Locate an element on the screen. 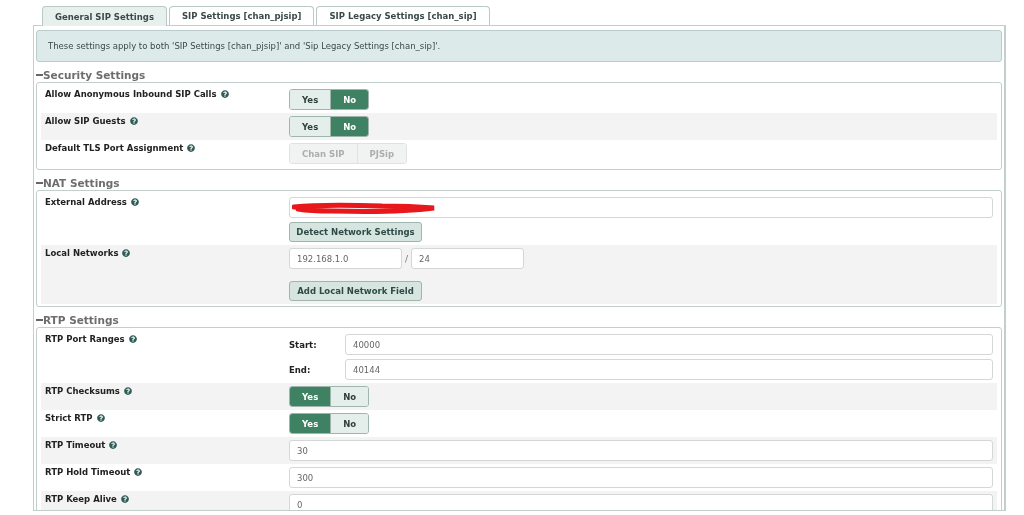 This screenshot has width=1024, height=515. section-heading: NAT Settings is located at coordinates (81, 183).